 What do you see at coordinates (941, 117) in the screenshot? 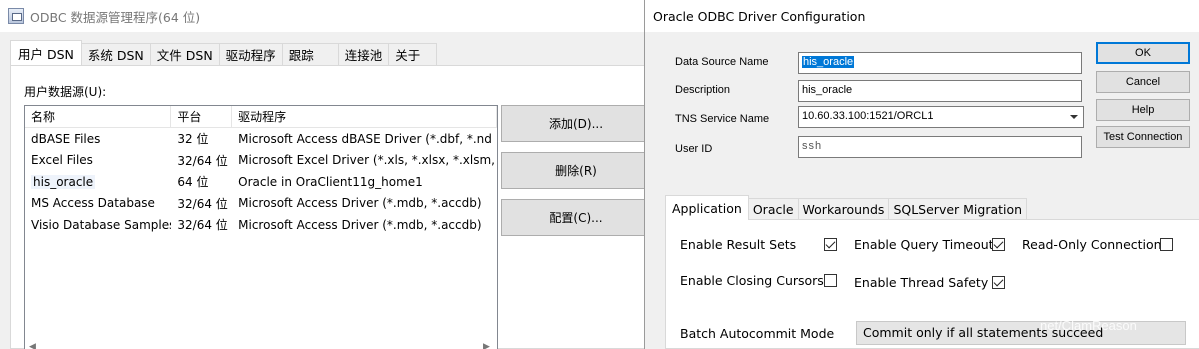
I see `tns-service-name-combo: 10.60.33.100:1521/ORCL1` at bounding box center [941, 117].